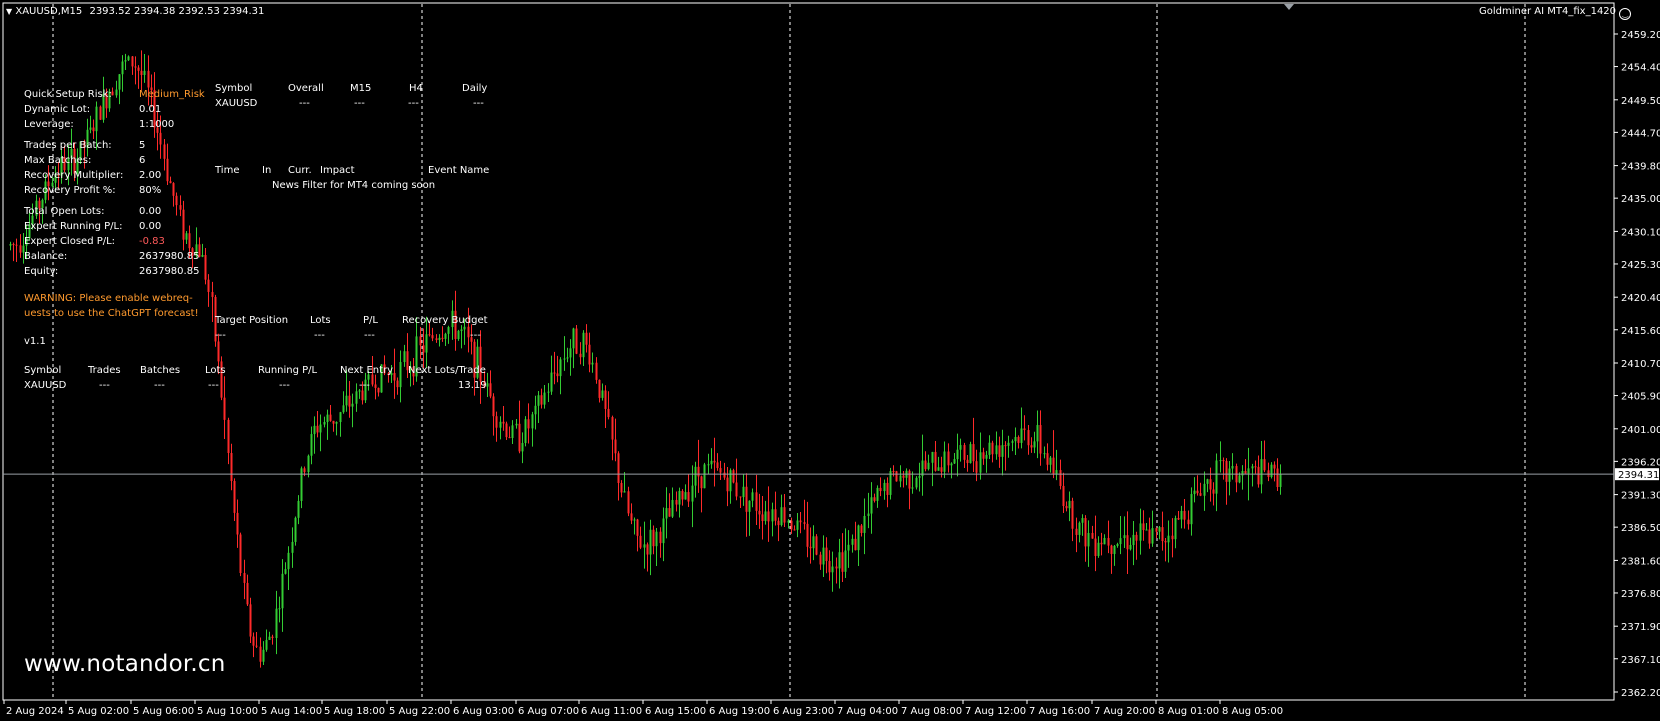 The height and width of the screenshot is (721, 1660). I want to click on collapse-triangle-icon: ▼, so click(9, 11).